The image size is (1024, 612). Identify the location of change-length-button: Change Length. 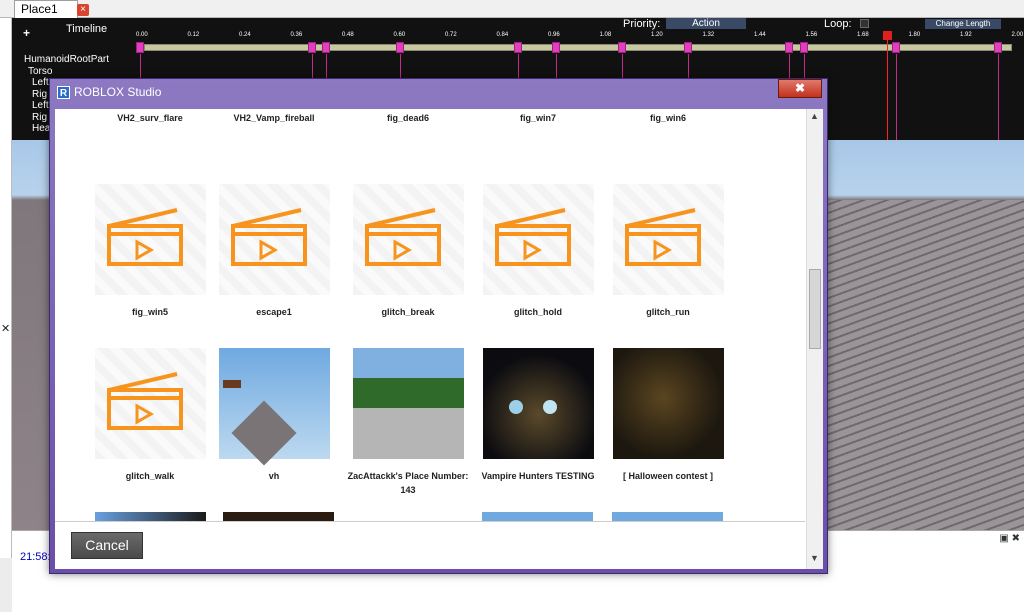
(963, 24).